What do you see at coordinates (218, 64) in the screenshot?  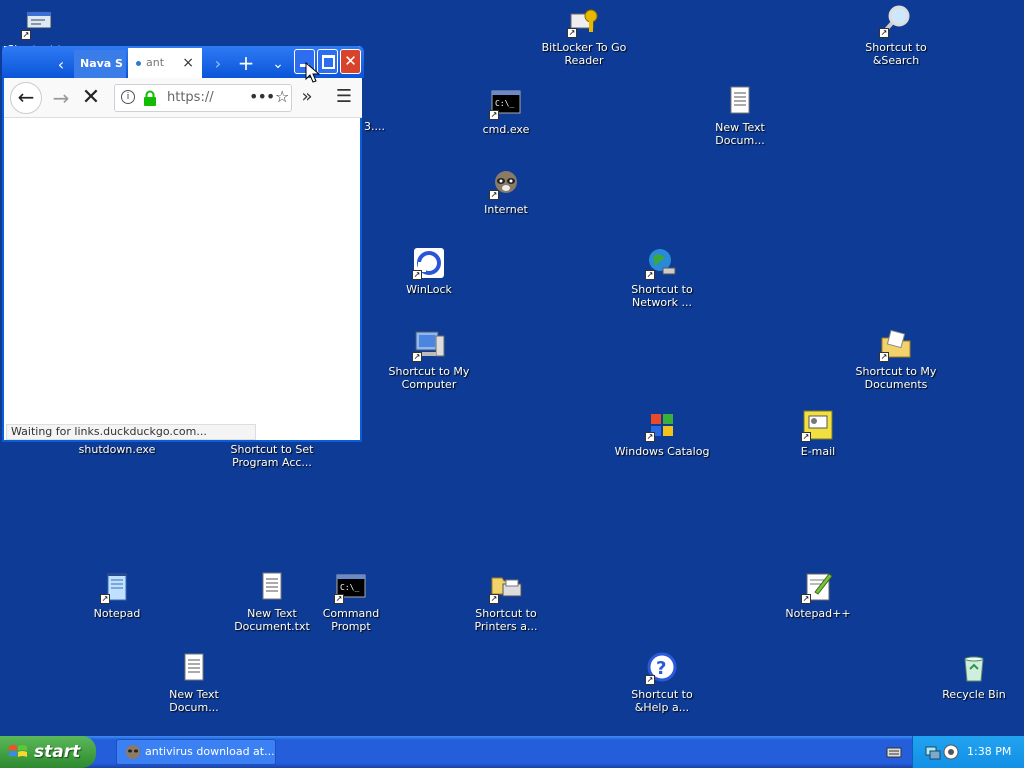 I see `tab-scroll-right-icon: ›` at bounding box center [218, 64].